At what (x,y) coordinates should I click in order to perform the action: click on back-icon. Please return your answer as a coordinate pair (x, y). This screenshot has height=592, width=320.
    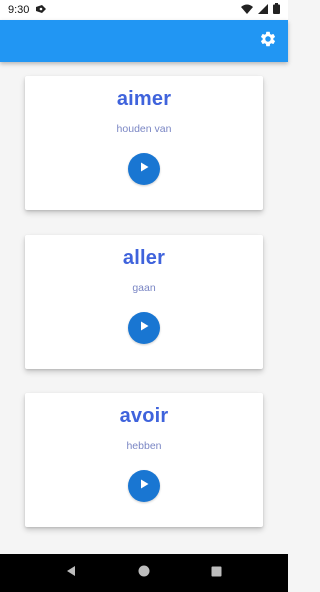
    Looking at the image, I should click on (71, 573).